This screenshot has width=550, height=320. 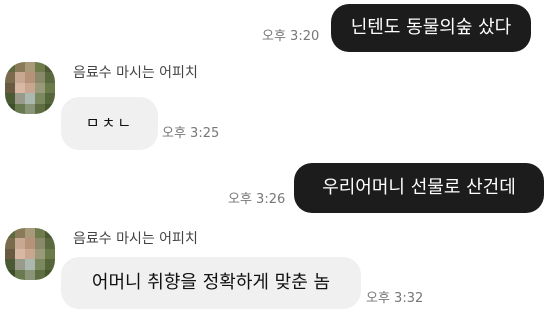 I want to click on message-time: 오후 3:32, so click(x=395, y=298).